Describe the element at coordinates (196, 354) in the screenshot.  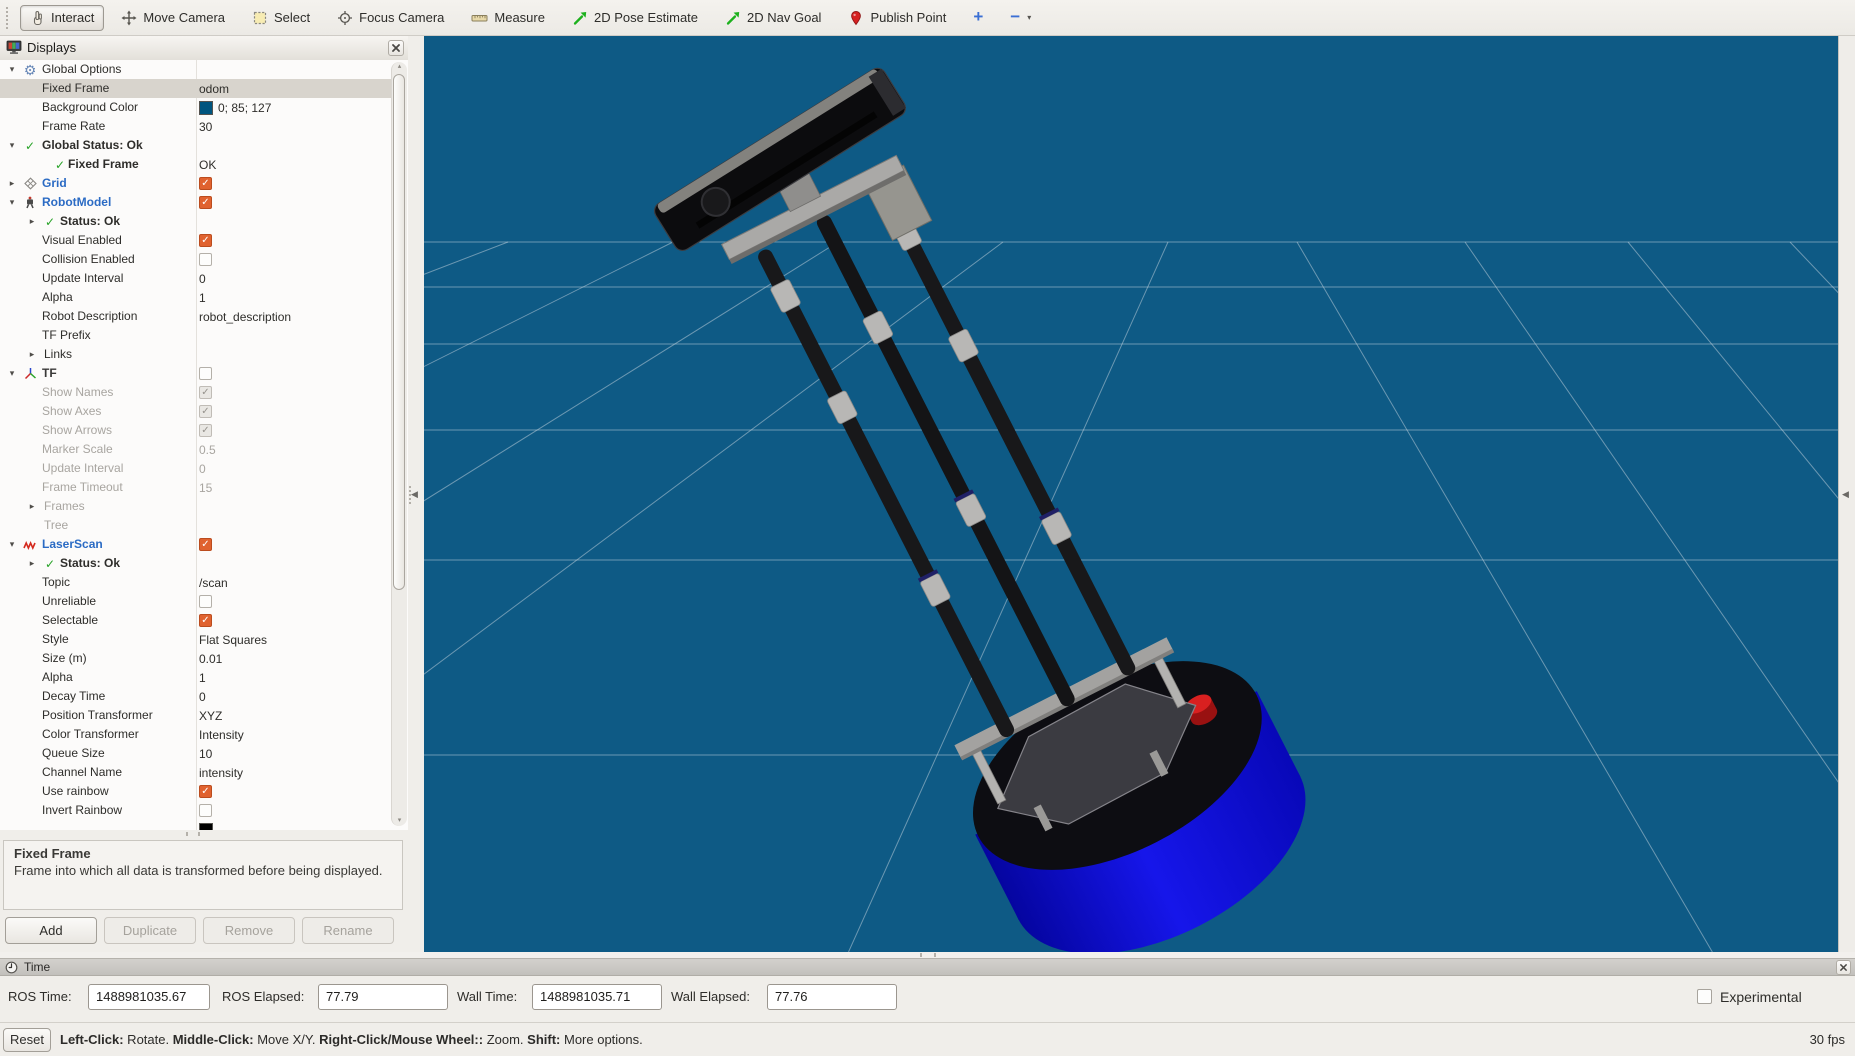
I see `tree-row-links: ▸ Links` at that location.